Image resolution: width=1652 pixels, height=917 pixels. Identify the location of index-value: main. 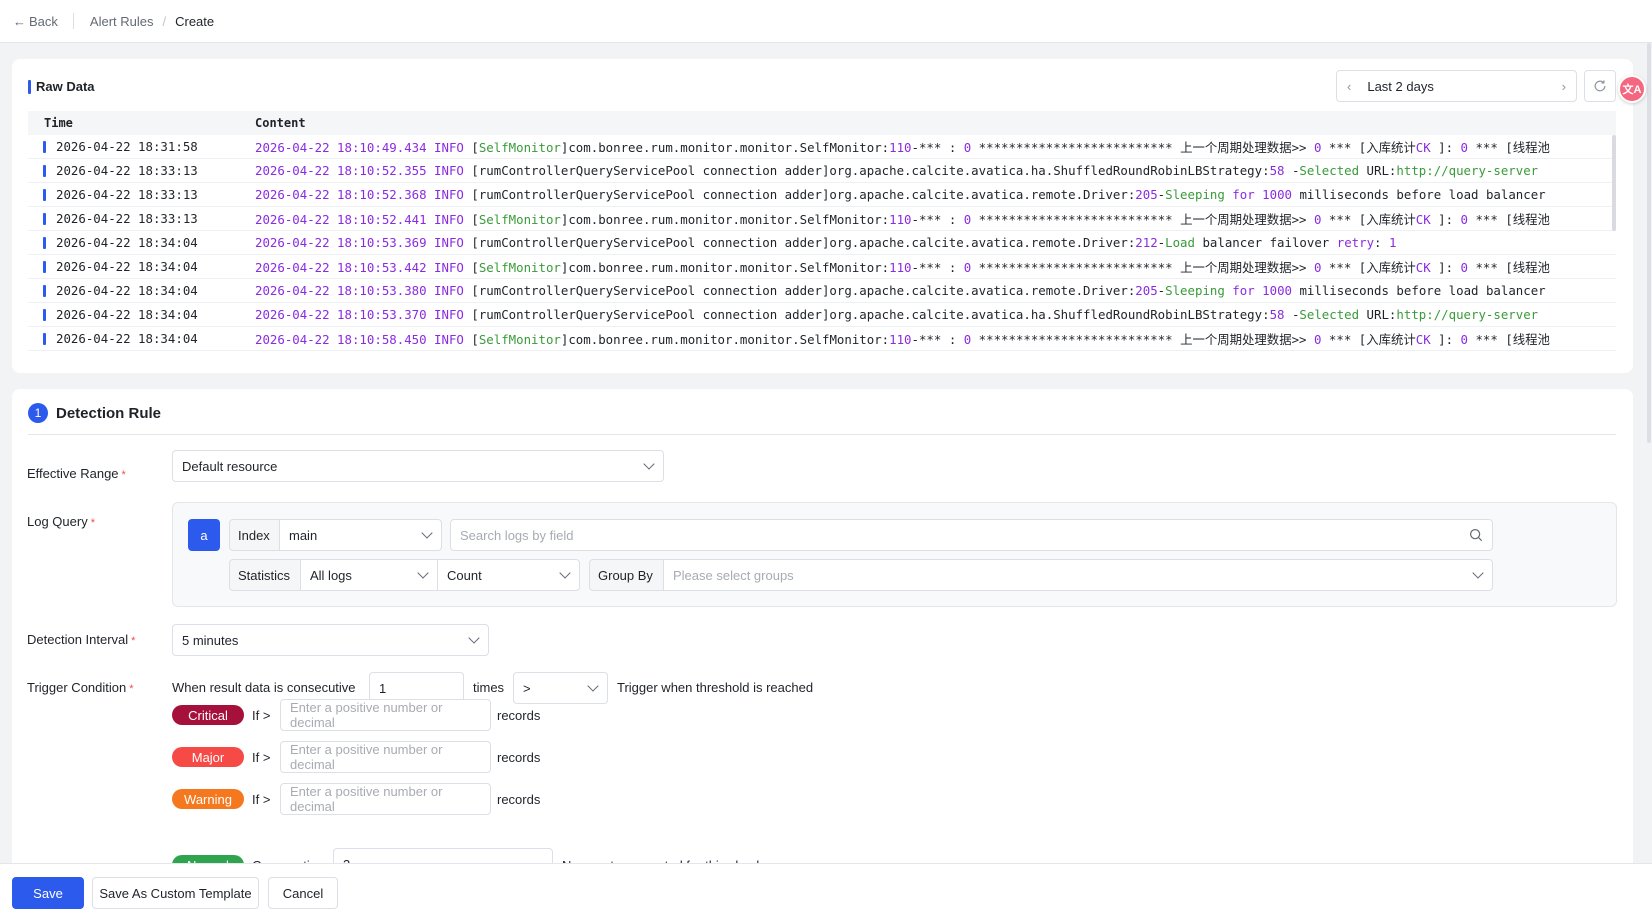
(303, 535).